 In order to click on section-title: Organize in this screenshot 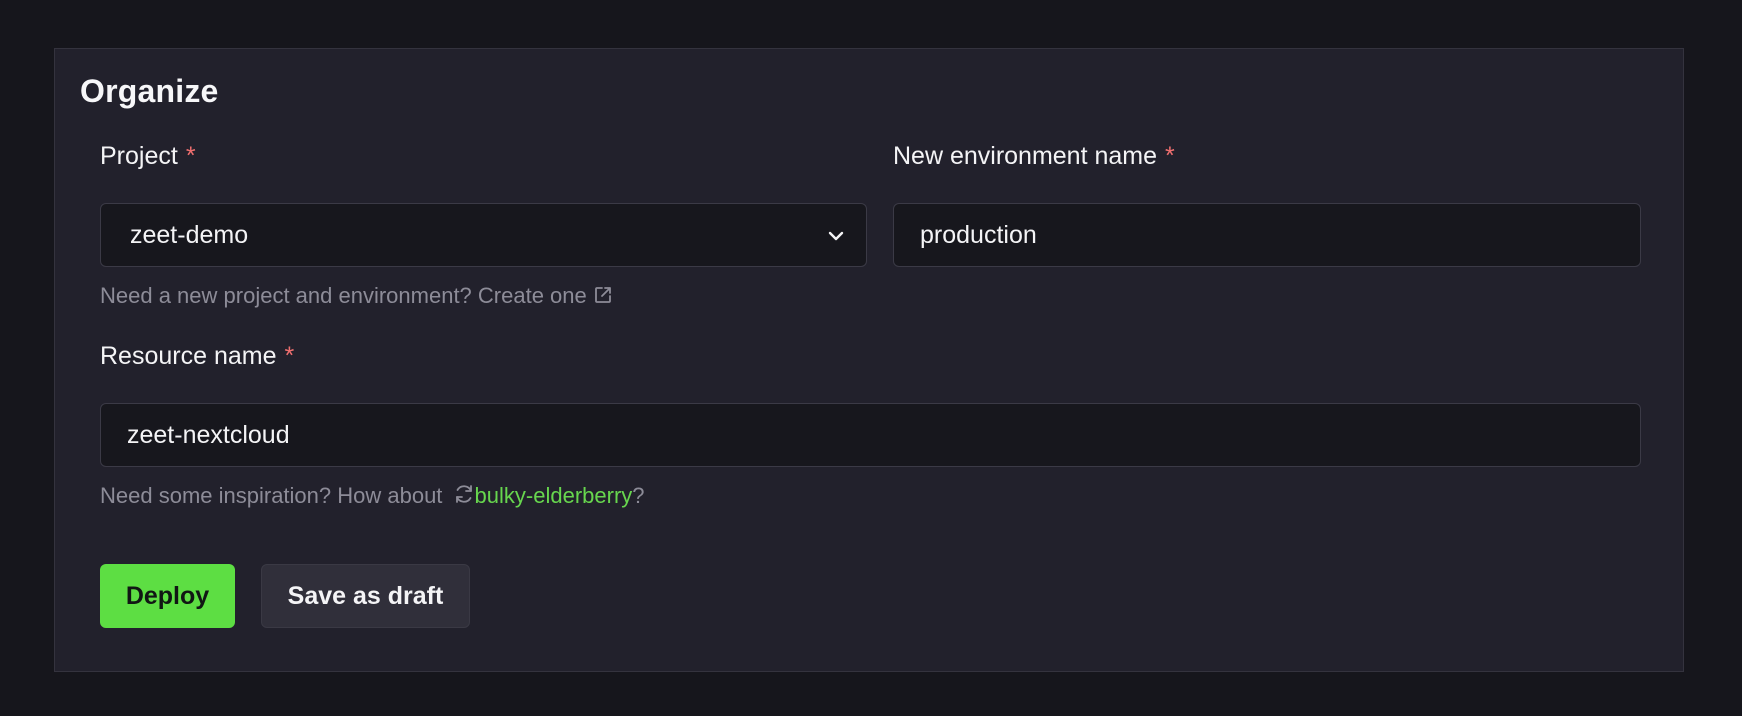, I will do `click(149, 91)`.